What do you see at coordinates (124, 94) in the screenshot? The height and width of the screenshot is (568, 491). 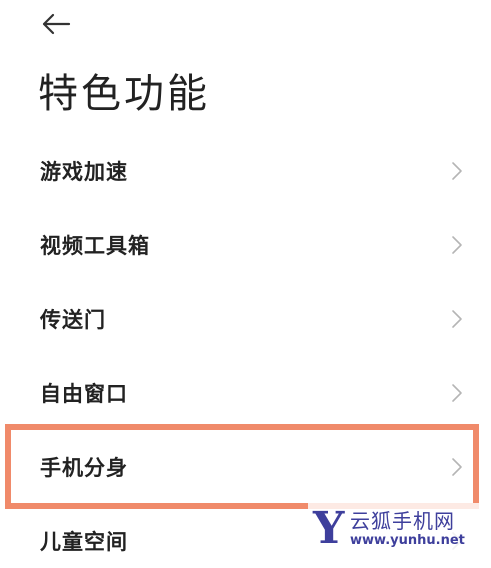 I see `page-title: 特色功能` at bounding box center [124, 94].